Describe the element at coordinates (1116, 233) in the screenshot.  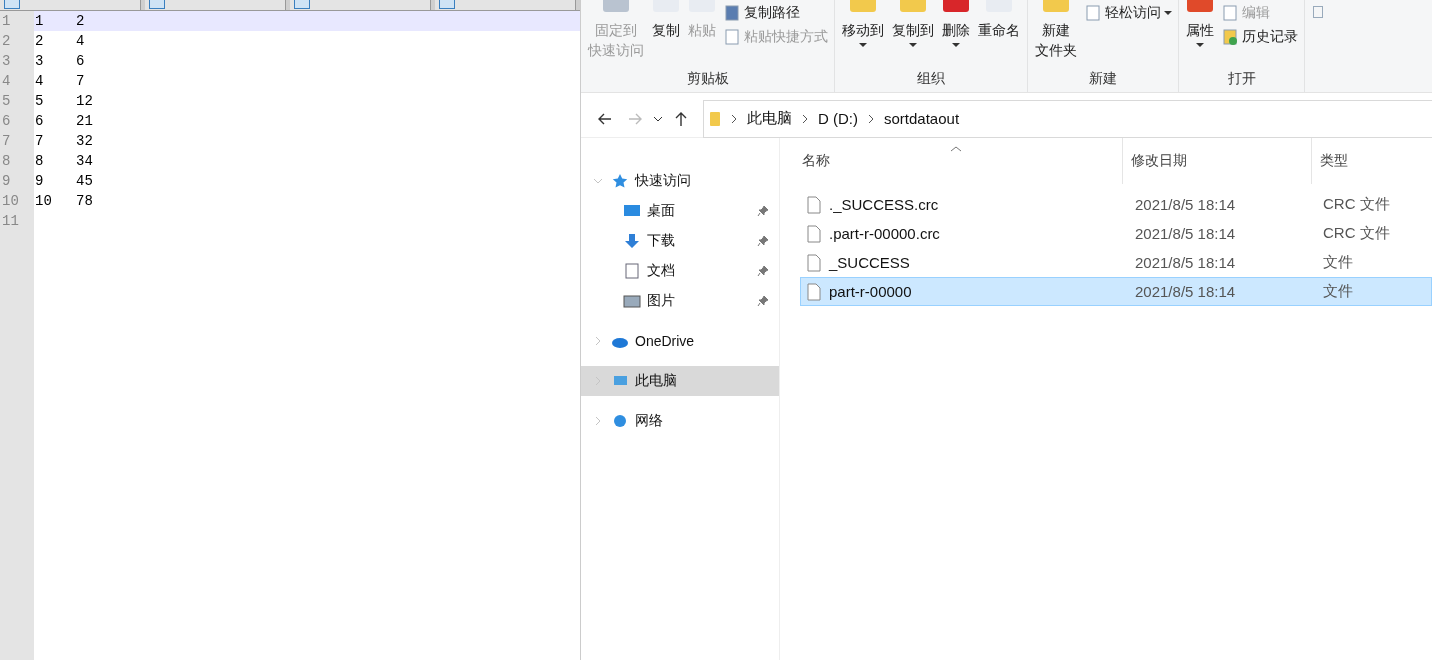
I see `file-row: .part-r-00000.crc 2021/8/5 18:14 CRC 文件` at that location.